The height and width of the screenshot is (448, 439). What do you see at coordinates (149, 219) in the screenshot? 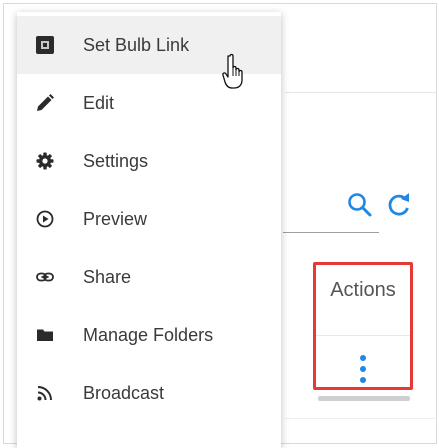
I see `menu-item-preview: Preview` at bounding box center [149, 219].